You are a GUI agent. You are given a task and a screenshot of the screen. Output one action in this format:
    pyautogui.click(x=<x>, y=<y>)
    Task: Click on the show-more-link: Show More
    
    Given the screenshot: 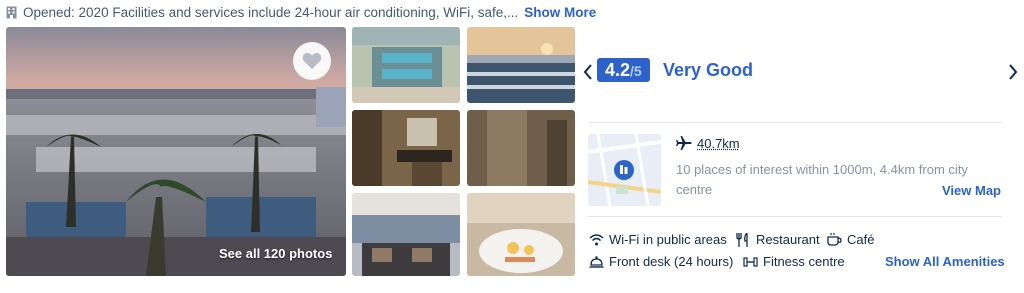 What is the action you would take?
    pyautogui.click(x=560, y=12)
    